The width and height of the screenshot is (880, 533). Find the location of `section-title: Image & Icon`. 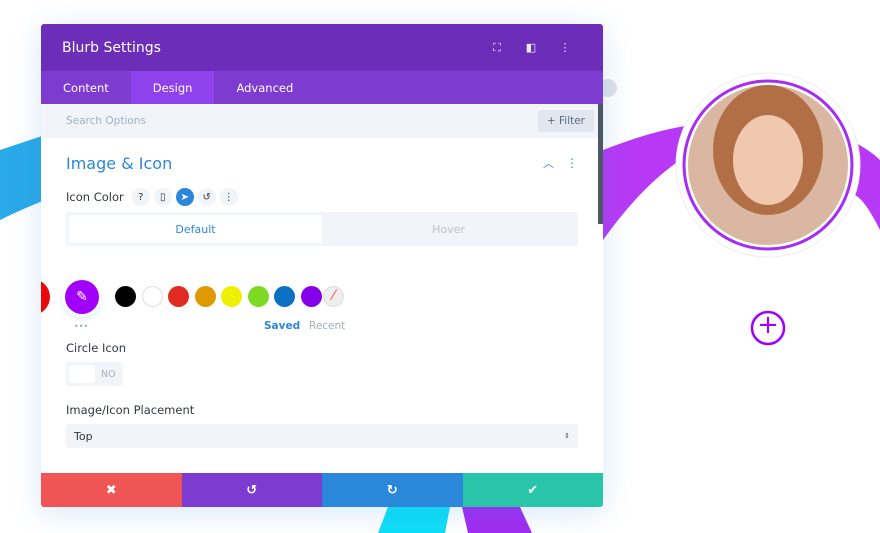

section-title: Image & Icon is located at coordinates (304, 163).